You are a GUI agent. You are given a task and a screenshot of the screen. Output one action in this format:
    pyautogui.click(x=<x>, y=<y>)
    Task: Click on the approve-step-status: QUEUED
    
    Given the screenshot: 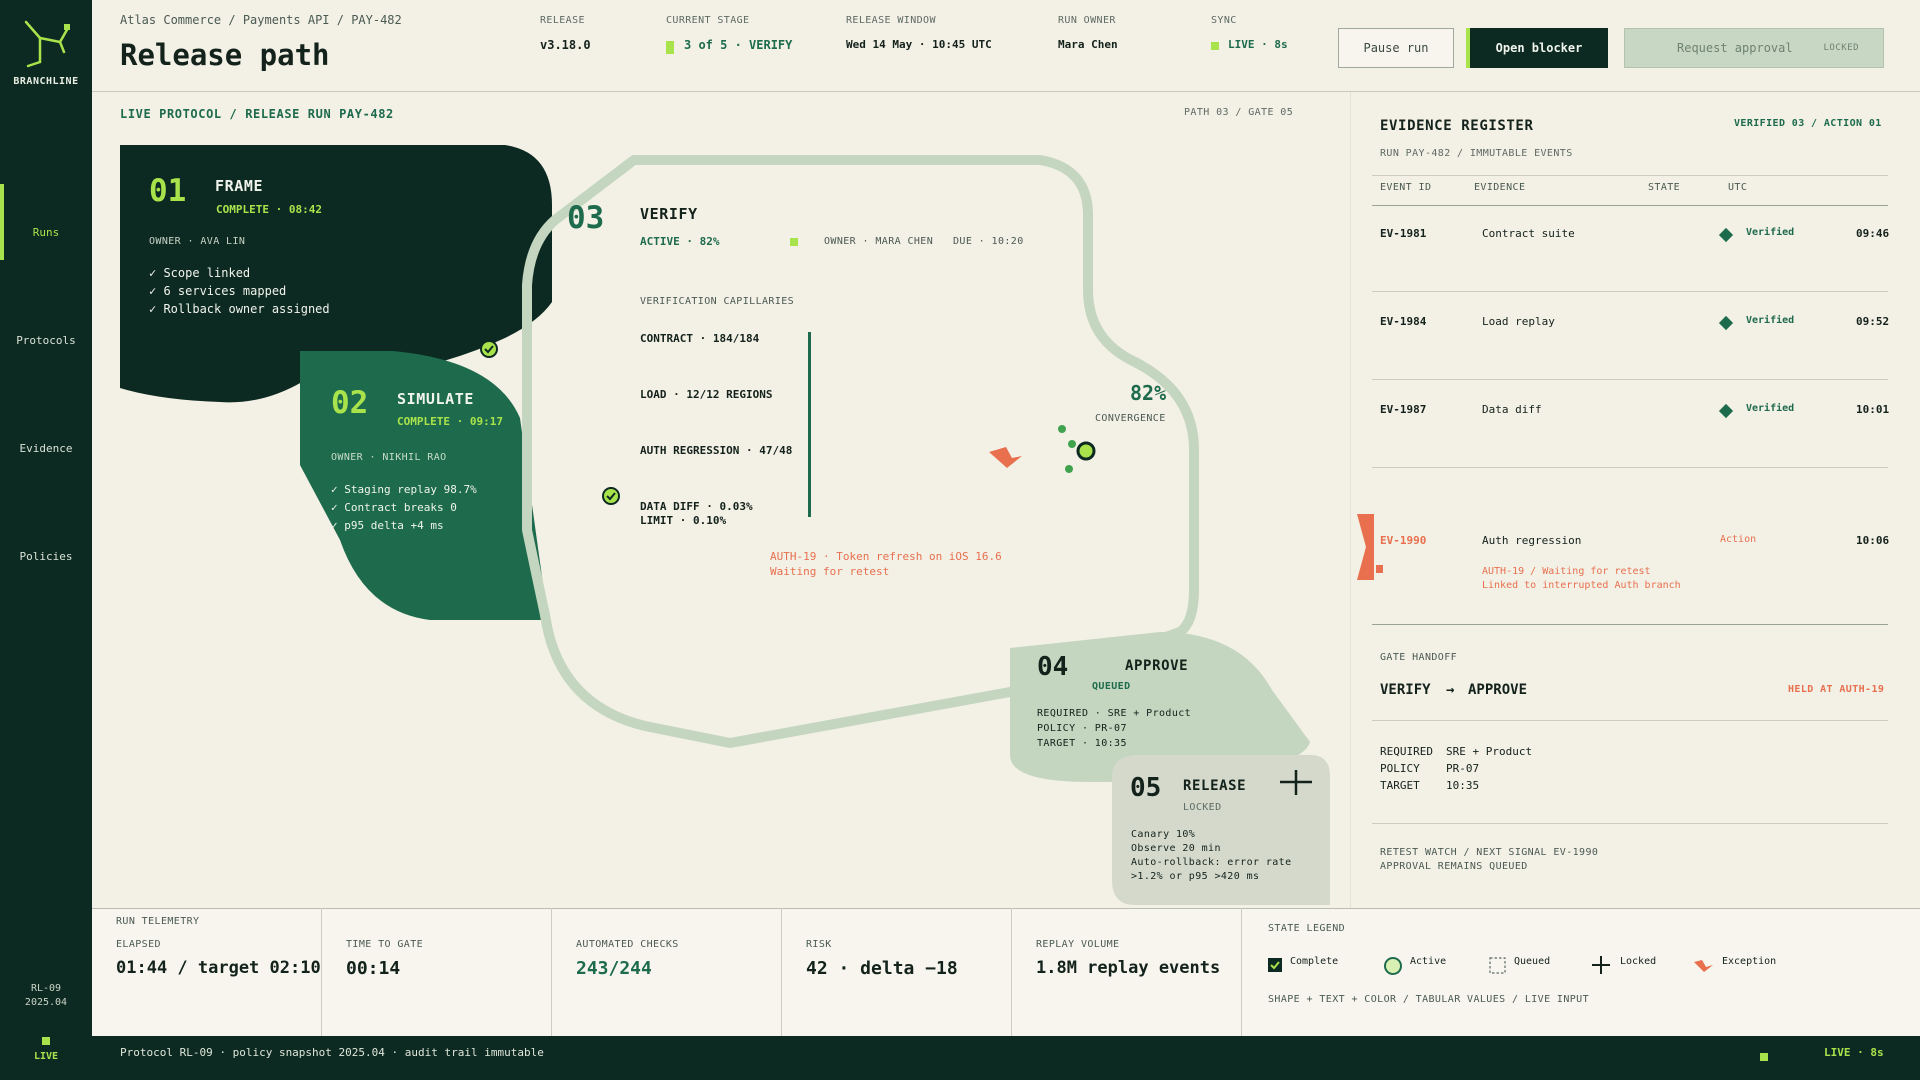 What is the action you would take?
    pyautogui.click(x=1111, y=686)
    